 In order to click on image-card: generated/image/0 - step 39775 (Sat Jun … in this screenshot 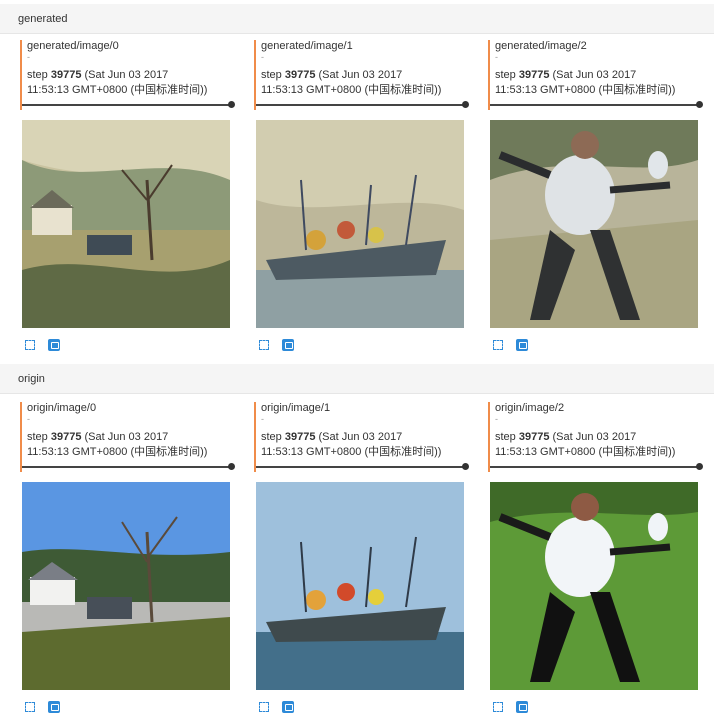, I will do `click(127, 195)`.